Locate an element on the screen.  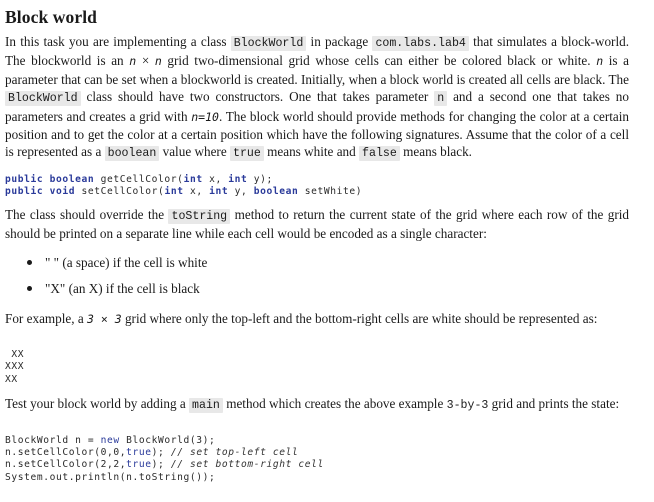
list-item: "X" (an X) if the cell is black is located at coordinates (106, 293).